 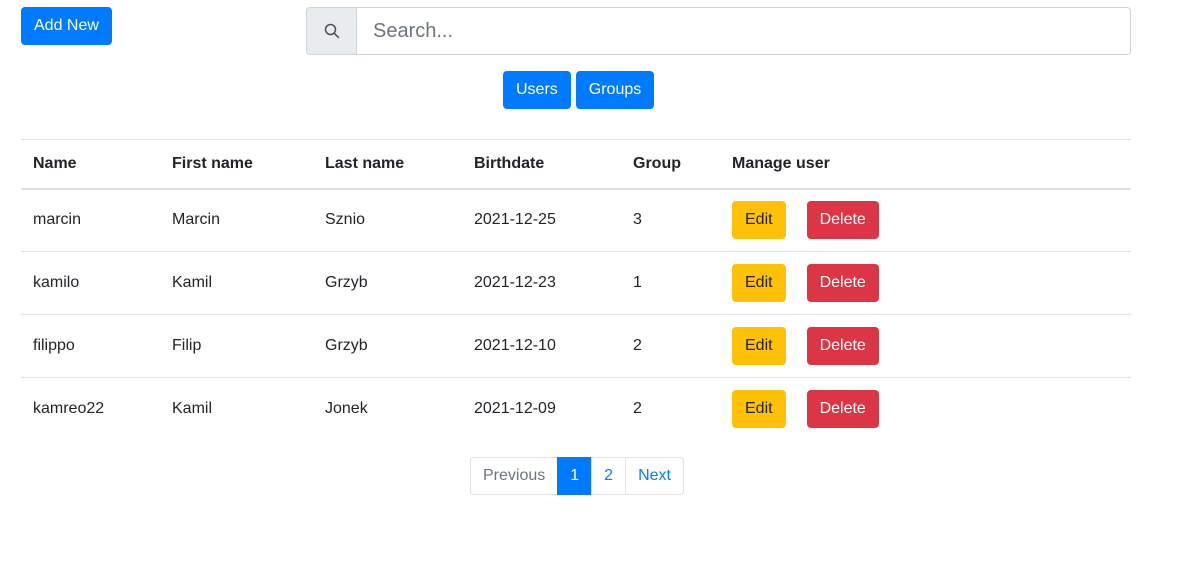 What do you see at coordinates (90, 164) in the screenshot?
I see `header-name: Name` at bounding box center [90, 164].